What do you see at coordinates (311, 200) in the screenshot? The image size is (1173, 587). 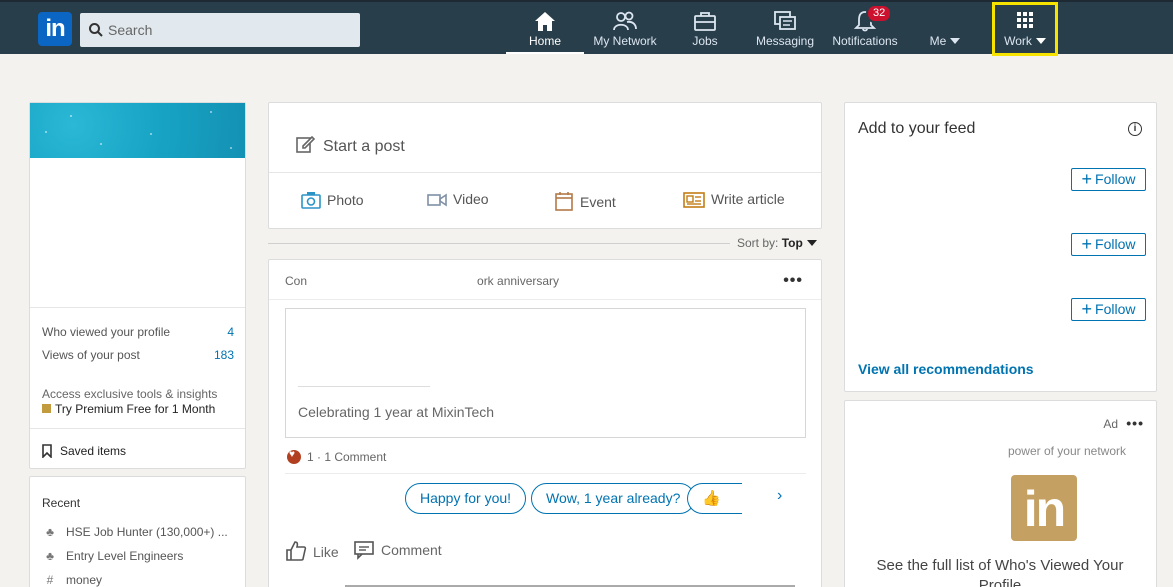 I see `camera-icon` at bounding box center [311, 200].